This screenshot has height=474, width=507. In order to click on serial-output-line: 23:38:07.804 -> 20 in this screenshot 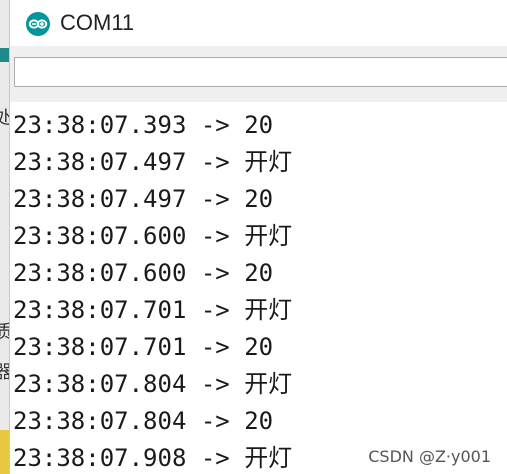, I will do `click(143, 421)`.